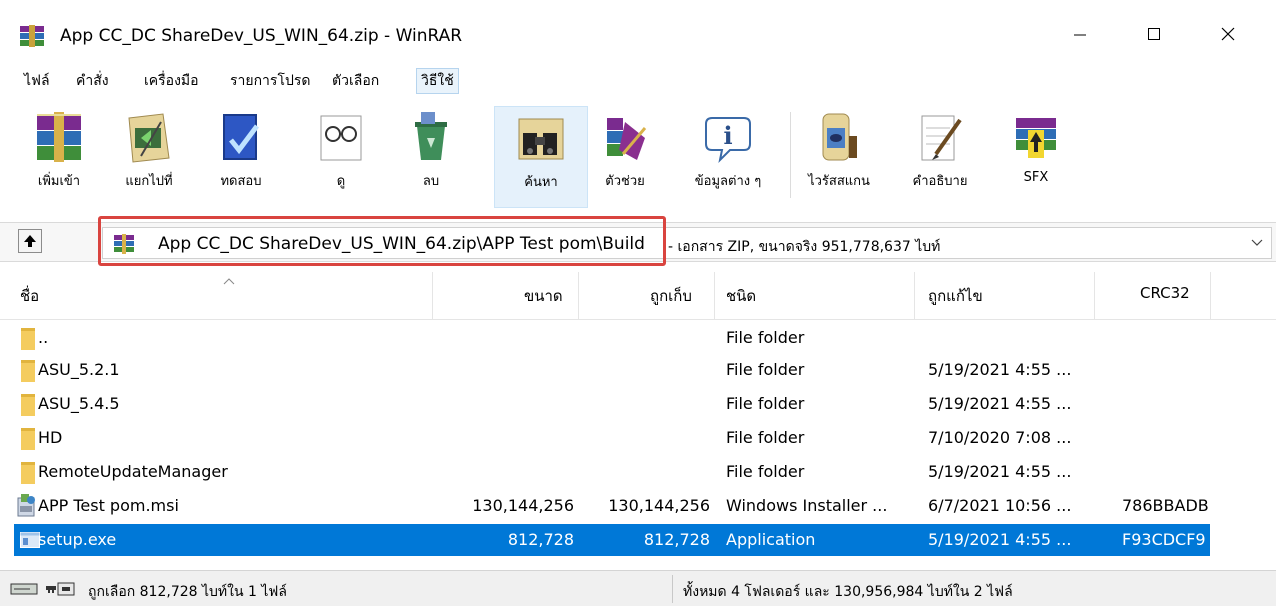 This screenshot has height=606, width=1276. I want to click on arrow-up-icon, so click(30, 241).